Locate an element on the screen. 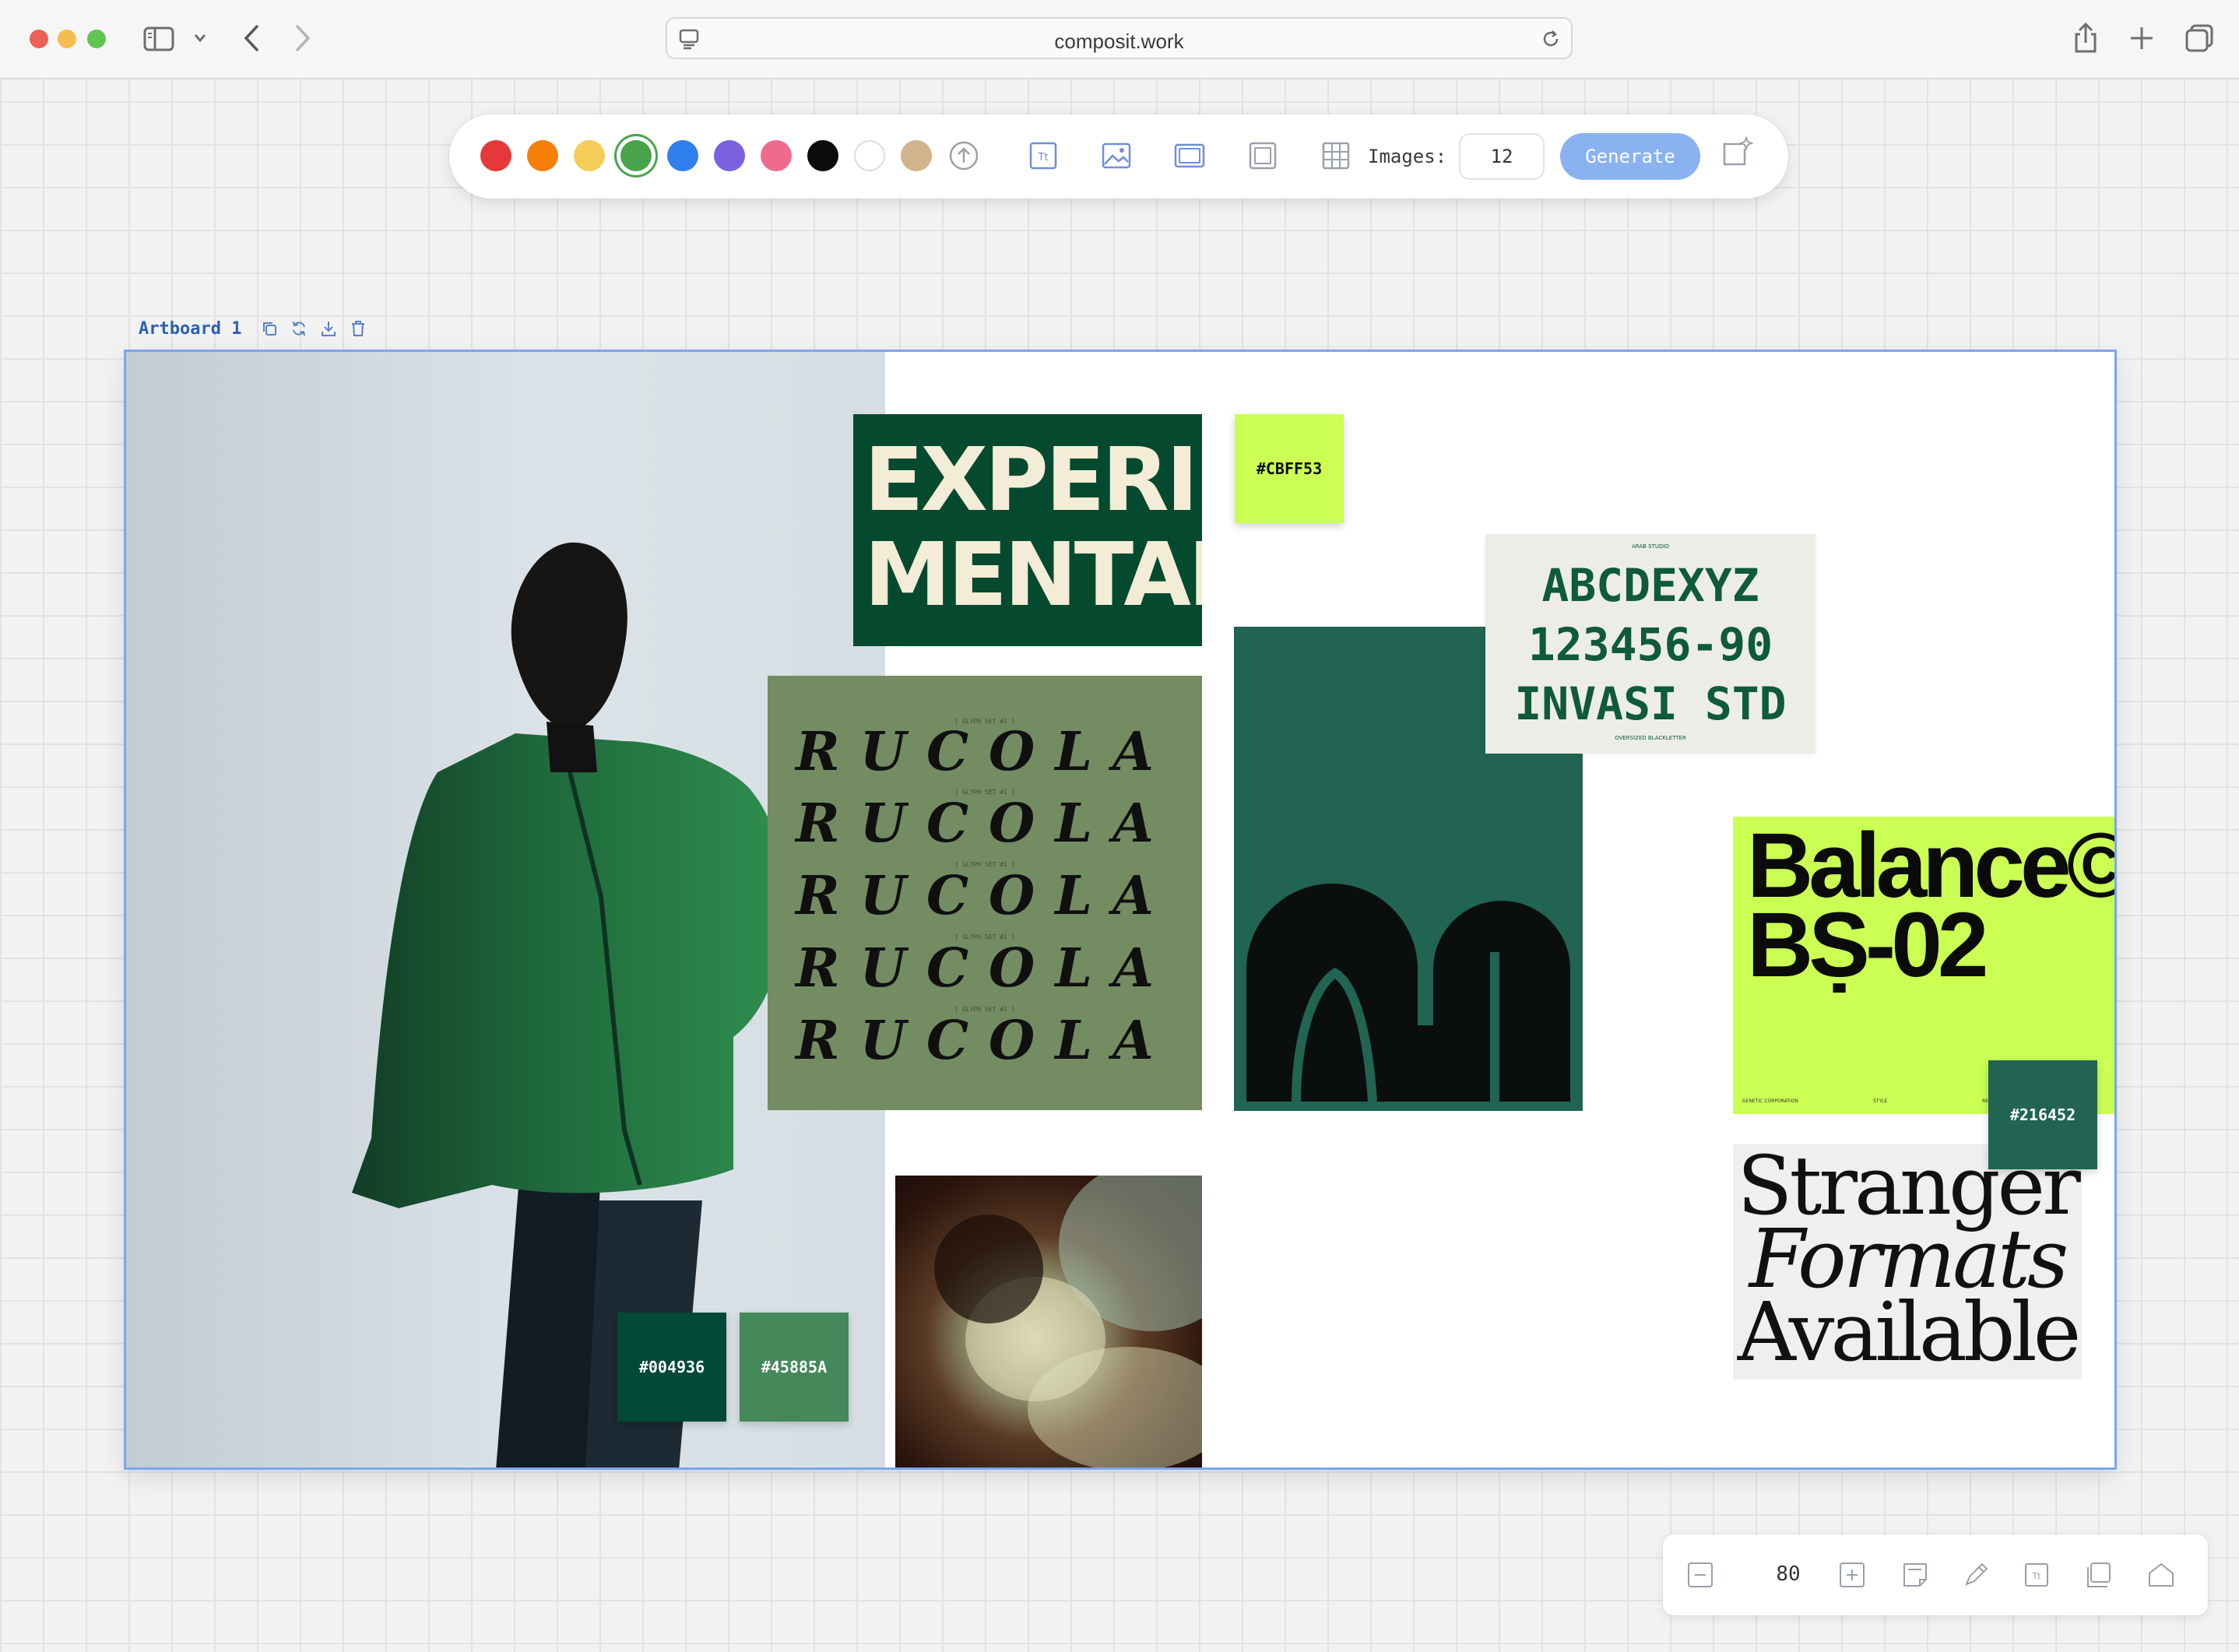 The height and width of the screenshot is (1652, 2239). landscape-frame-icon is located at coordinates (1189, 156).